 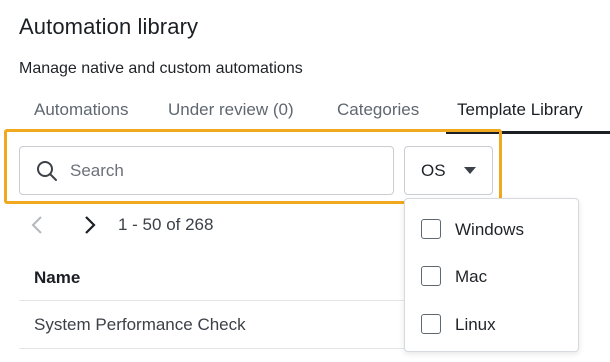 What do you see at coordinates (378, 110) in the screenshot?
I see `tab-categories: Categories` at bounding box center [378, 110].